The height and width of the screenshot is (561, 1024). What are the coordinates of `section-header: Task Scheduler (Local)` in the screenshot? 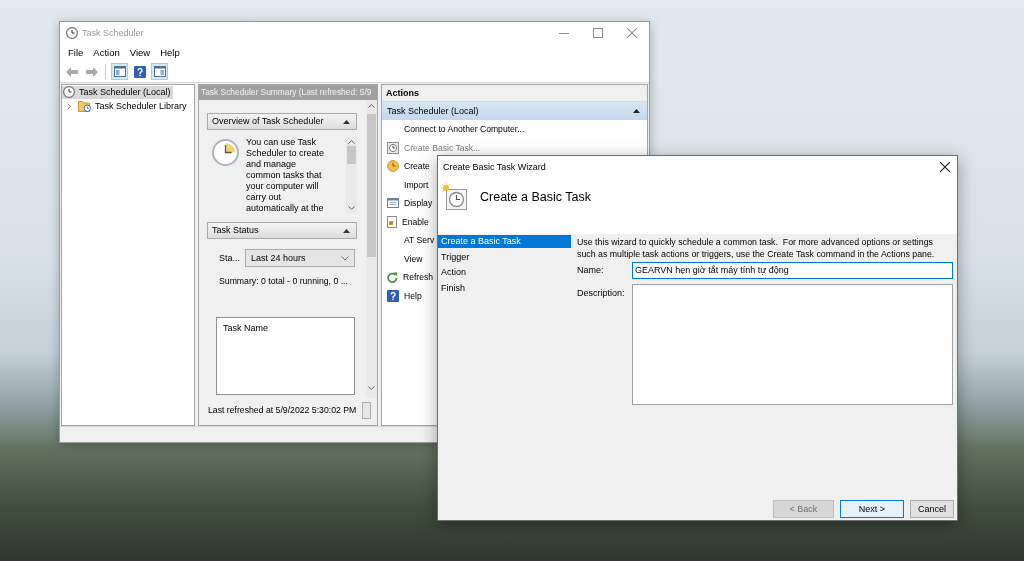 It's located at (514, 111).